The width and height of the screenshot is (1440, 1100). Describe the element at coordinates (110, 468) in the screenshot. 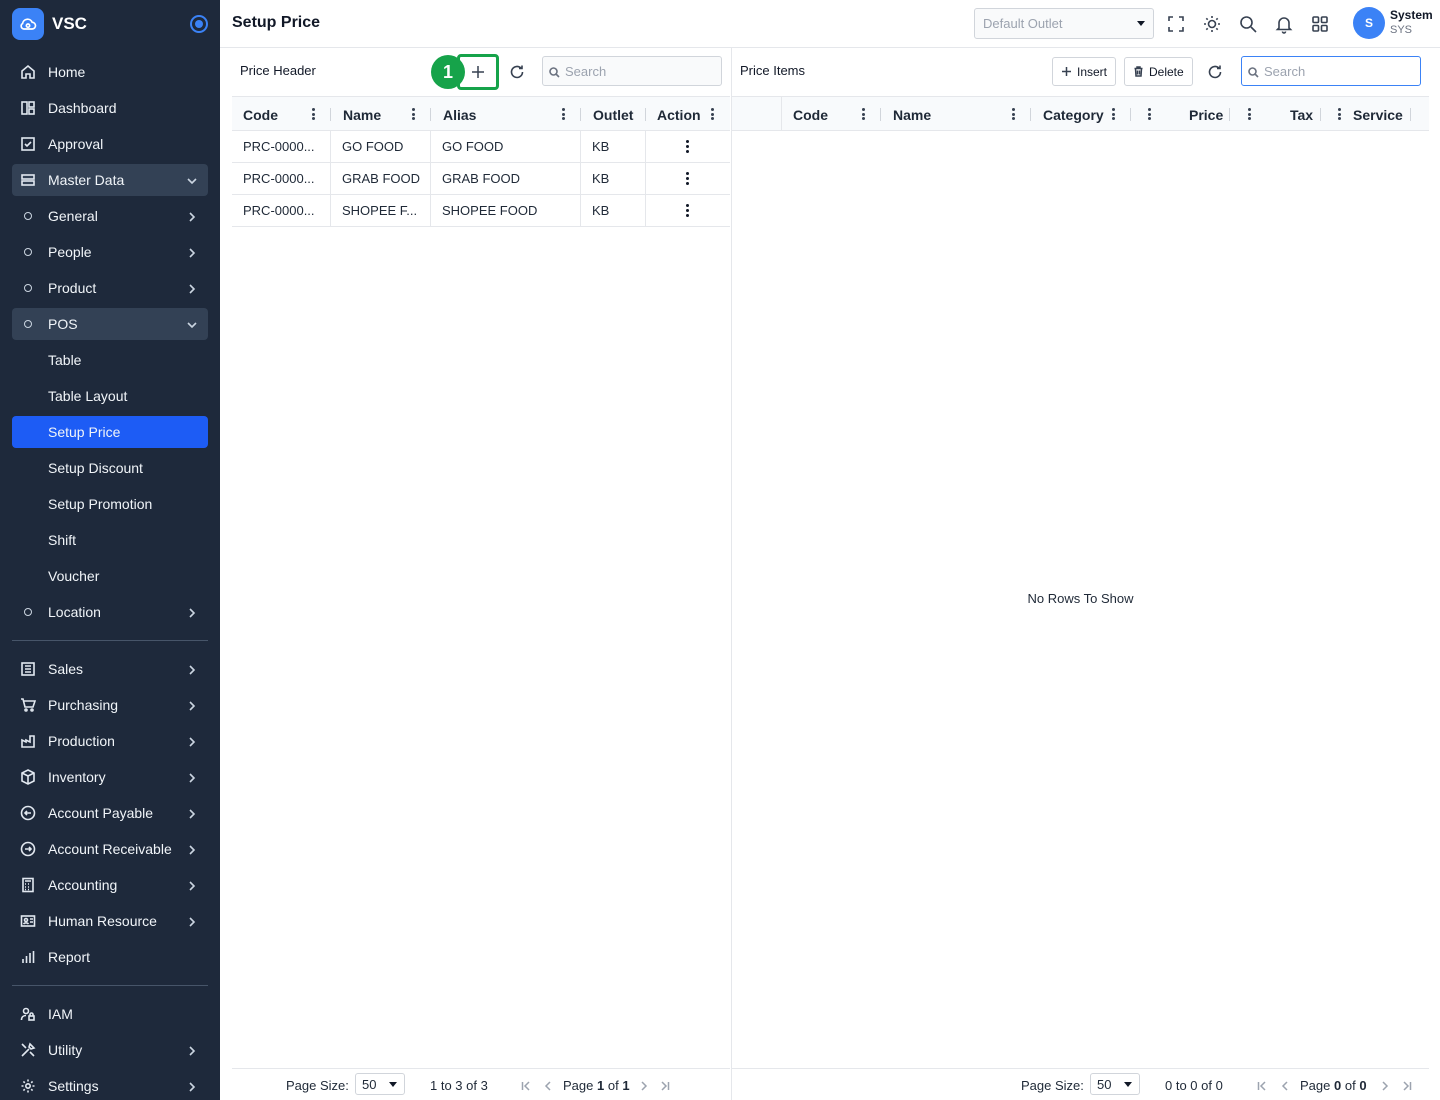

I see `sidebar-item-setup-discount: Setup Discount` at that location.